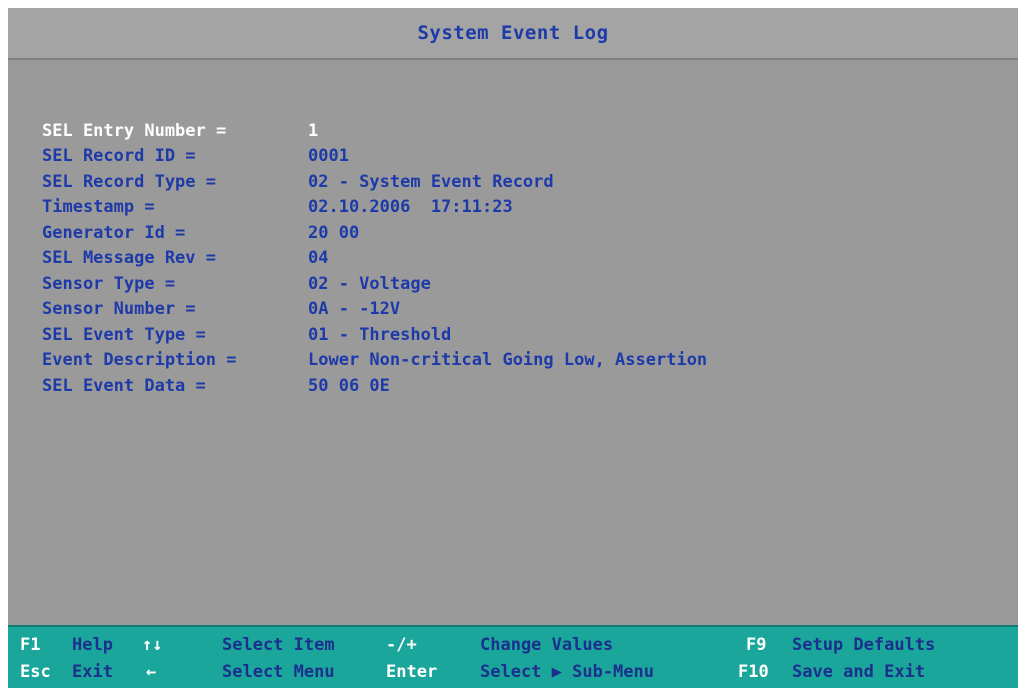 The height and width of the screenshot is (692, 1026). What do you see at coordinates (119, 156) in the screenshot?
I see `sel-record-id-label: SEL Record ID =` at bounding box center [119, 156].